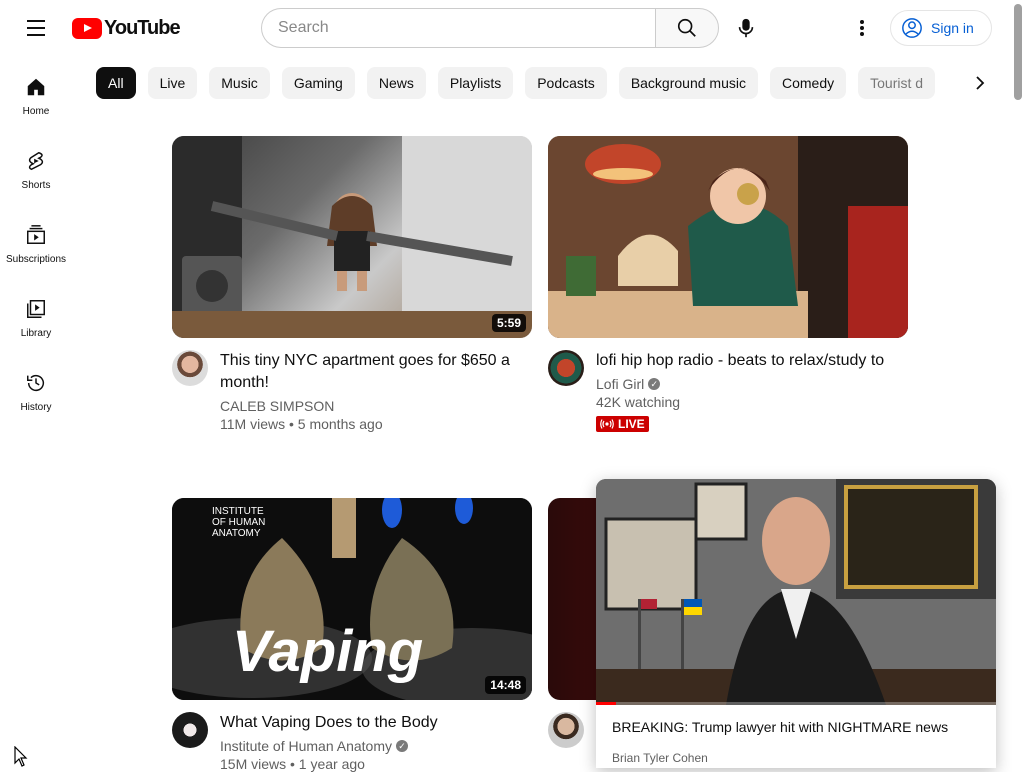 This screenshot has width=1024, height=772. I want to click on video-thumbnail: INSTITUTE OF HUMAN ANATOMY Vaping 14:48, so click(352, 599).